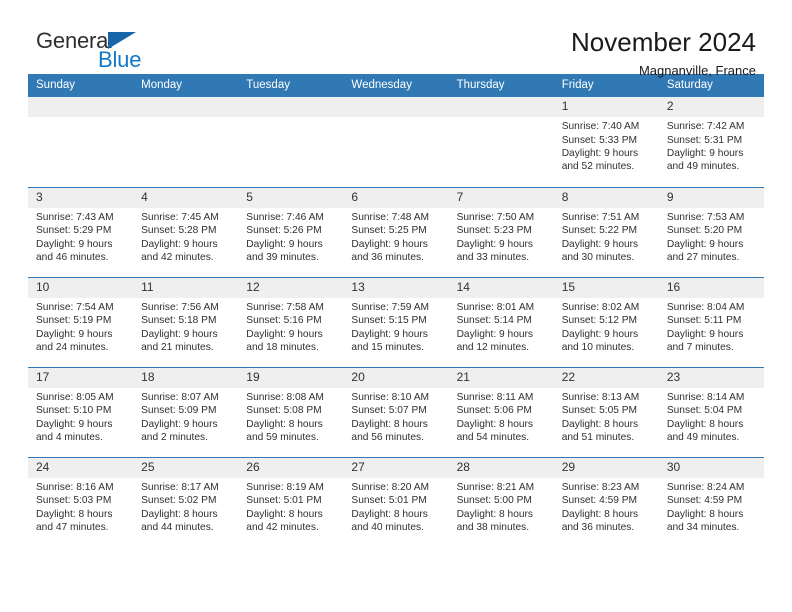 This screenshot has height=612, width=792. What do you see at coordinates (179, 231) in the screenshot?
I see `sunset-time: Sunset: 5:28 PM` at bounding box center [179, 231].